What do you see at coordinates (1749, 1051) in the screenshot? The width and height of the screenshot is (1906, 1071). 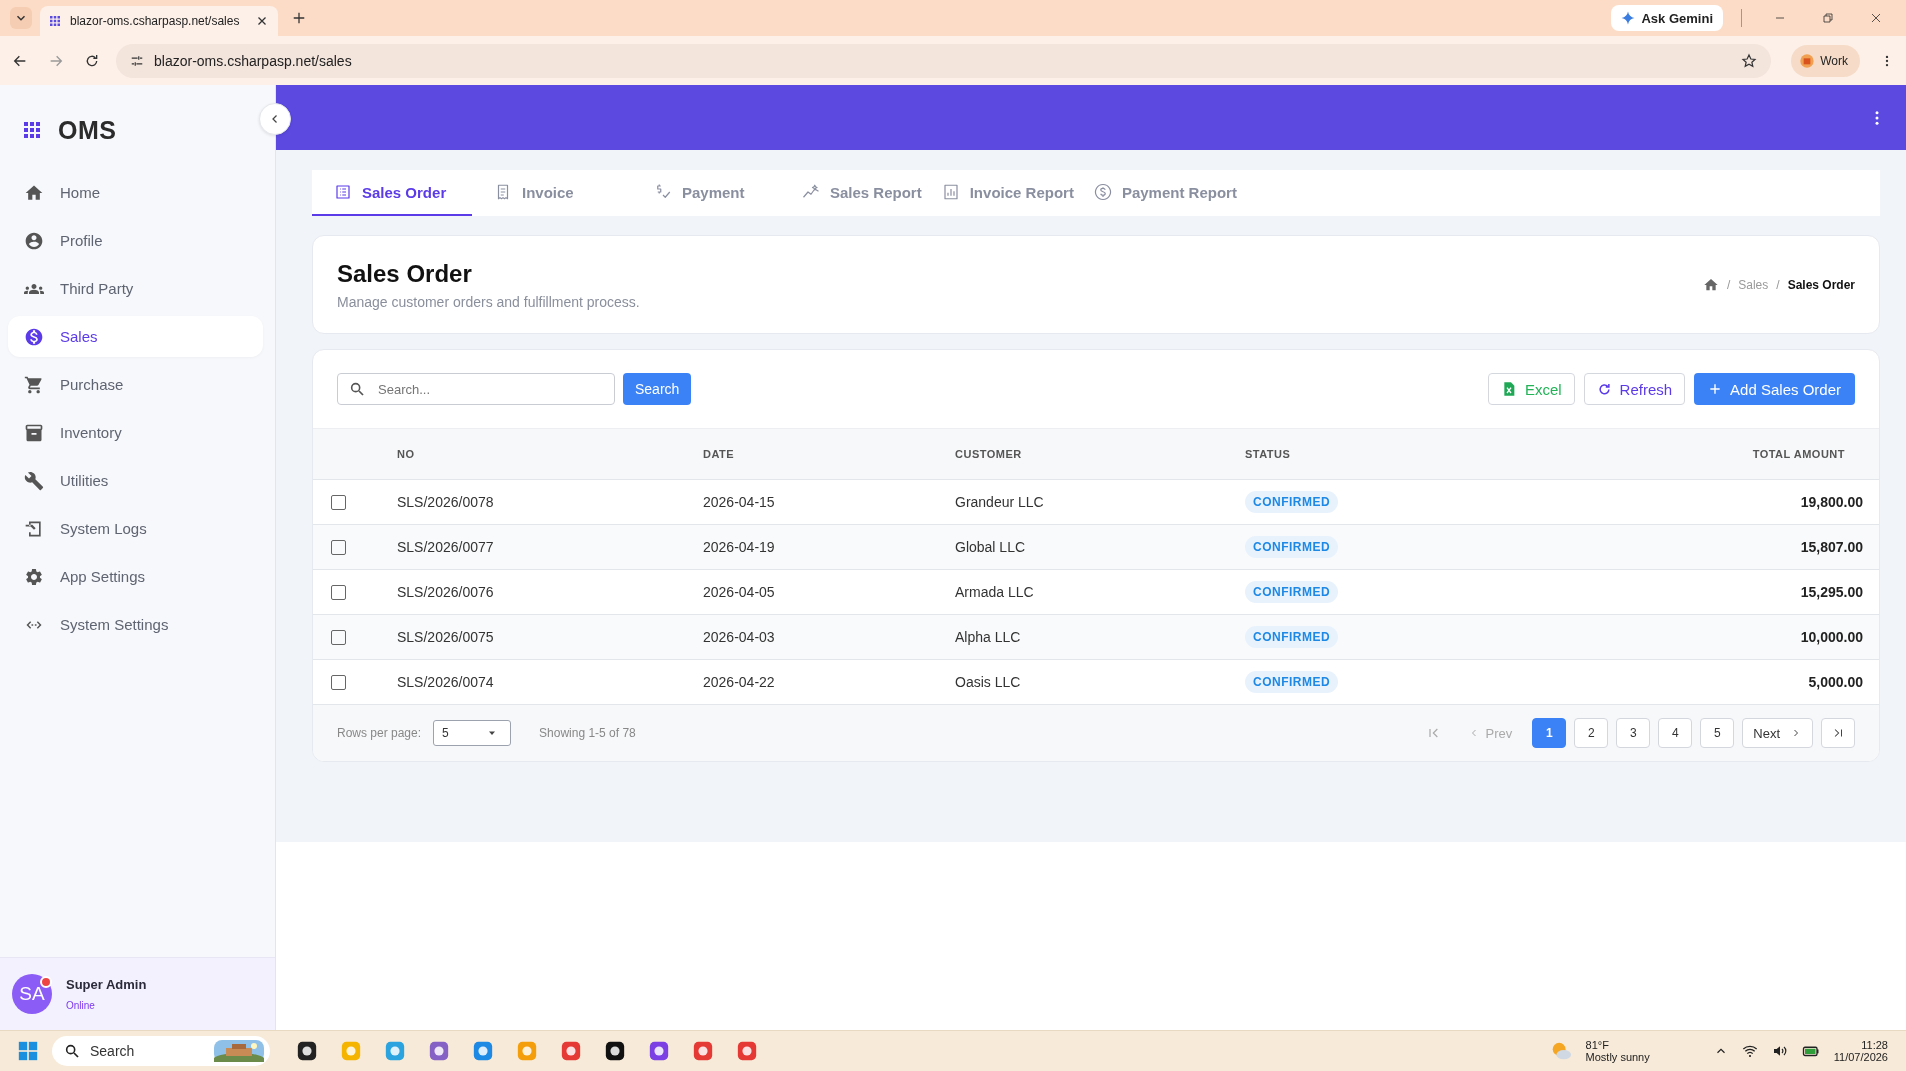 I see `wifi-icon` at bounding box center [1749, 1051].